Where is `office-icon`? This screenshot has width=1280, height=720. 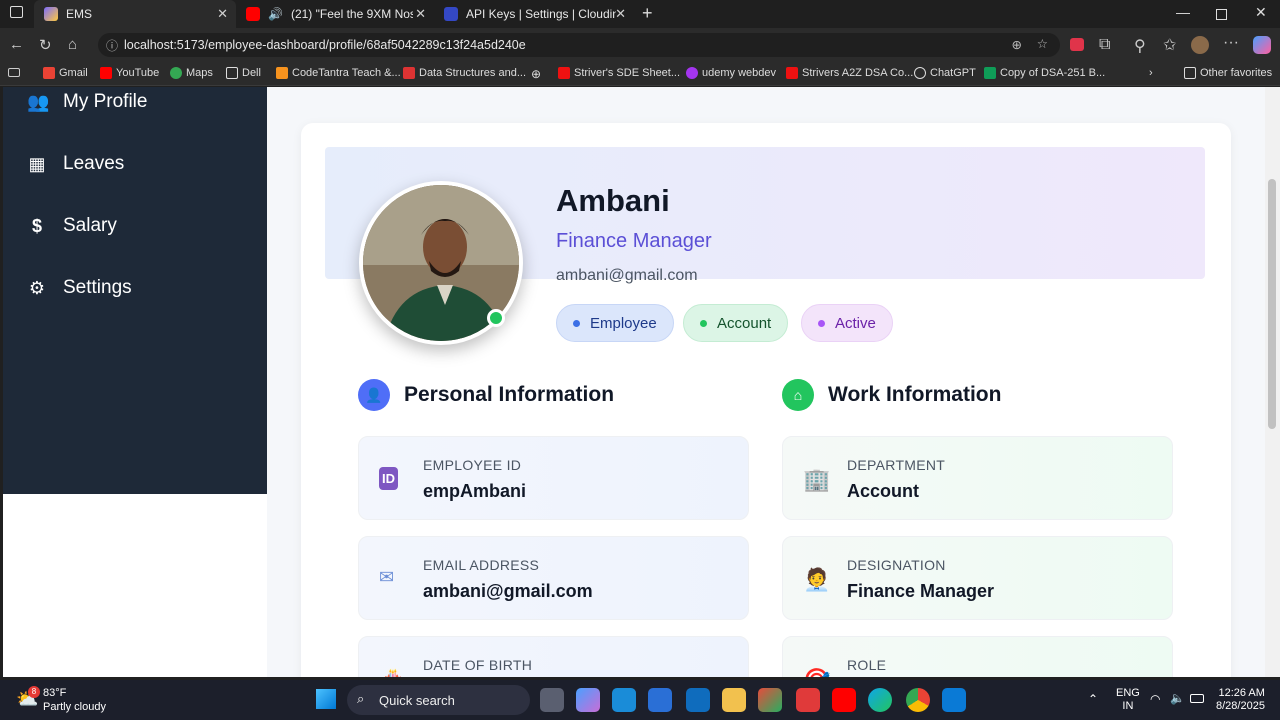
office-icon is located at coordinates (770, 700).